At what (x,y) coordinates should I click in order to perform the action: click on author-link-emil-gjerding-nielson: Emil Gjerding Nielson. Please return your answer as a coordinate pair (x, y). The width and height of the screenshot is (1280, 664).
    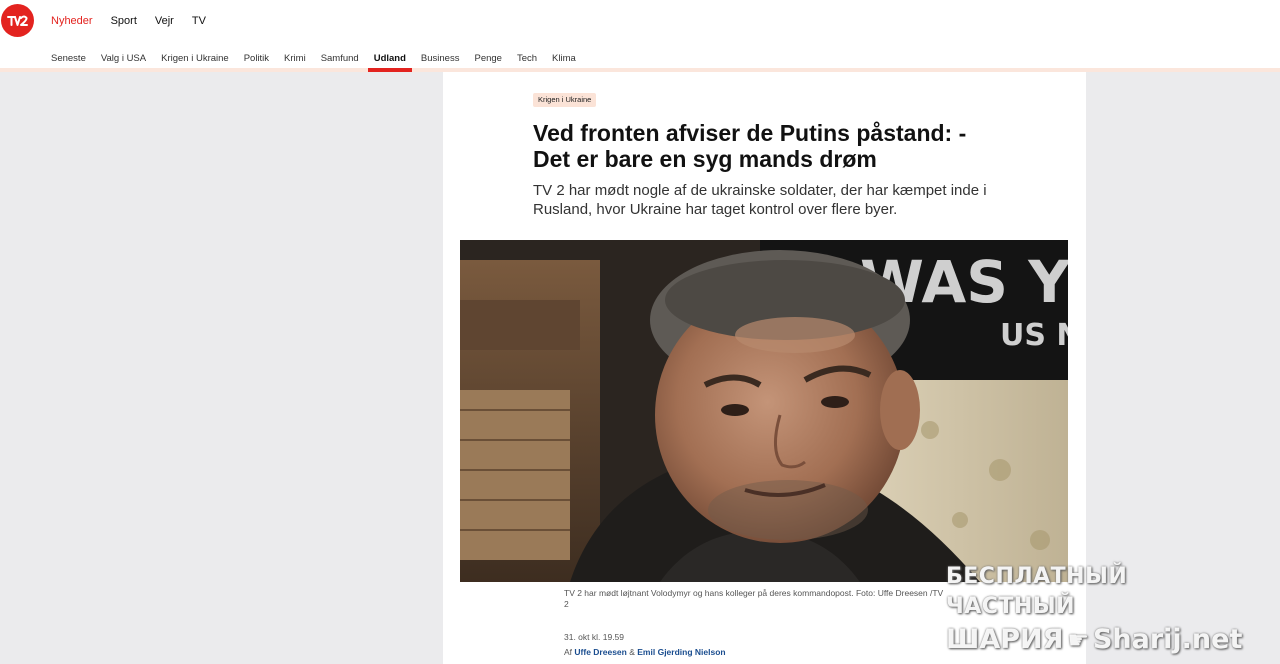
    Looking at the image, I should click on (681, 652).